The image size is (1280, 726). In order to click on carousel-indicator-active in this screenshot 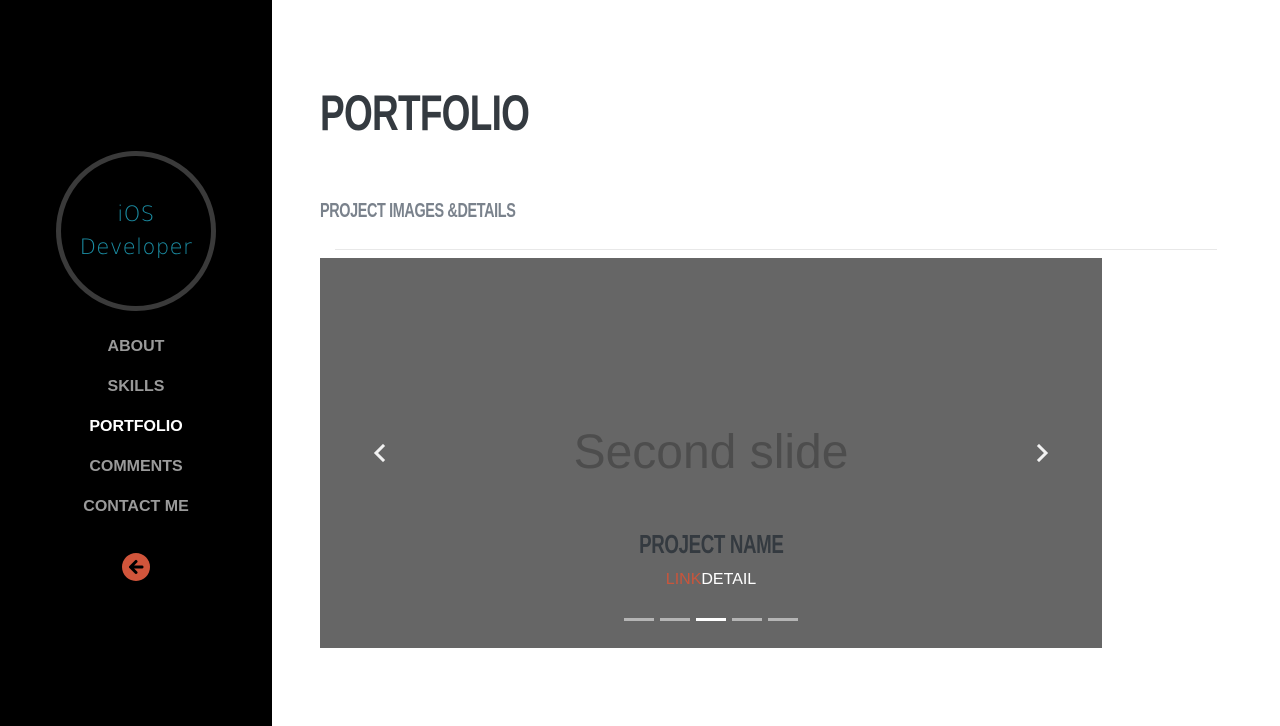, I will do `click(711, 619)`.